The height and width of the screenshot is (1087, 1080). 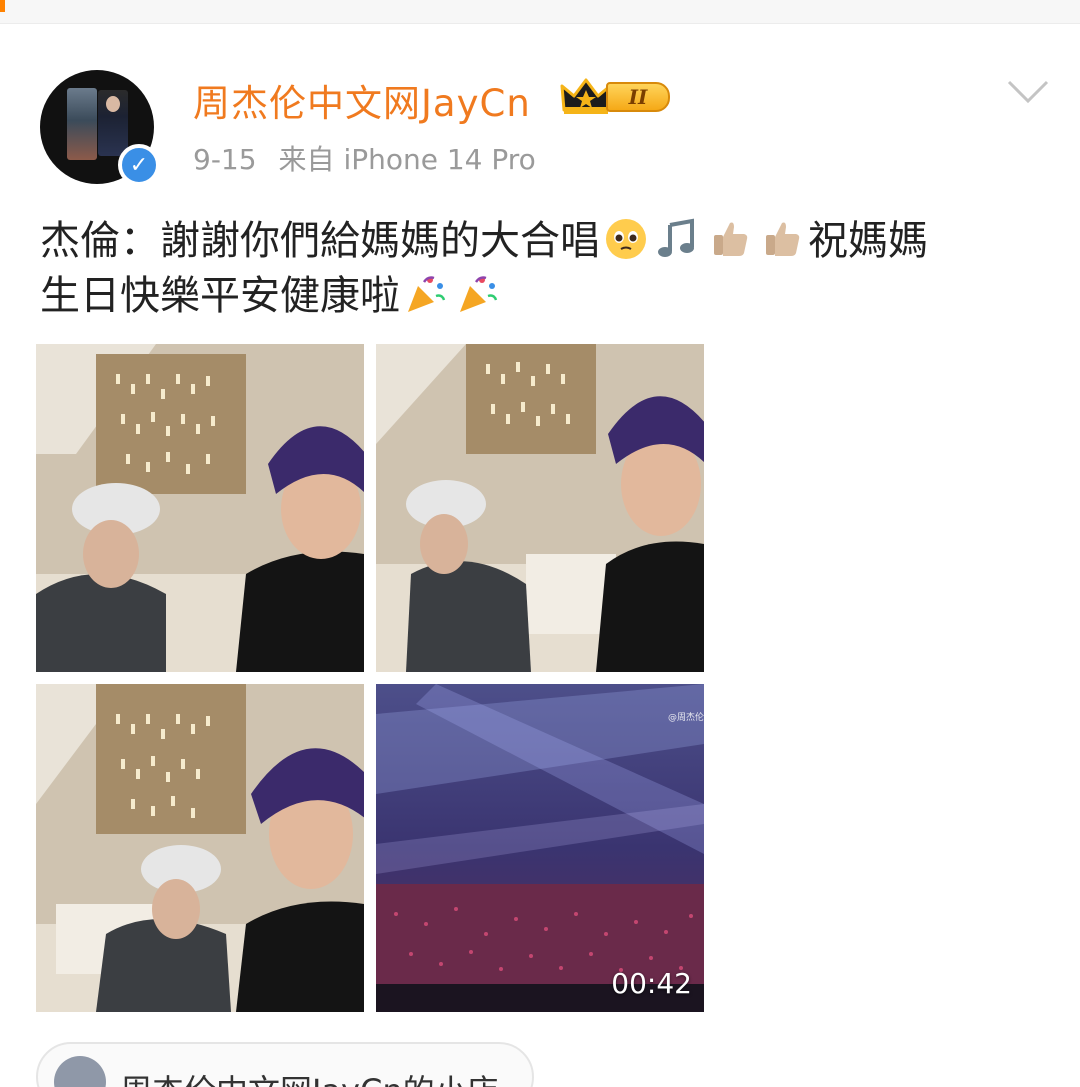 I want to click on music-note-emoji, so click(x=676, y=237).